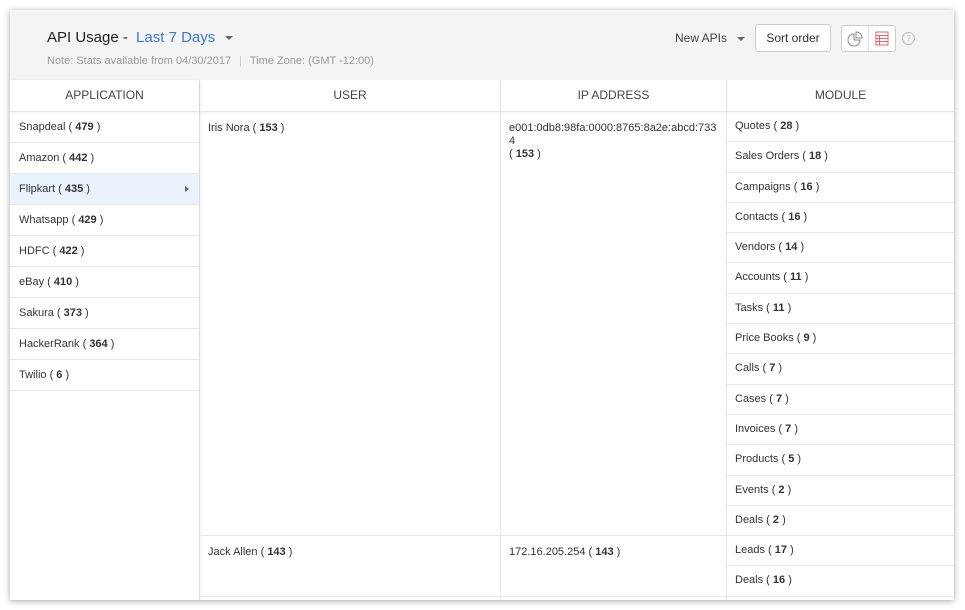 Image resolution: width=965 pixels, height=610 pixels. Describe the element at coordinates (840, 491) in the screenshot. I see `module-row: Events ( 2 )` at that location.